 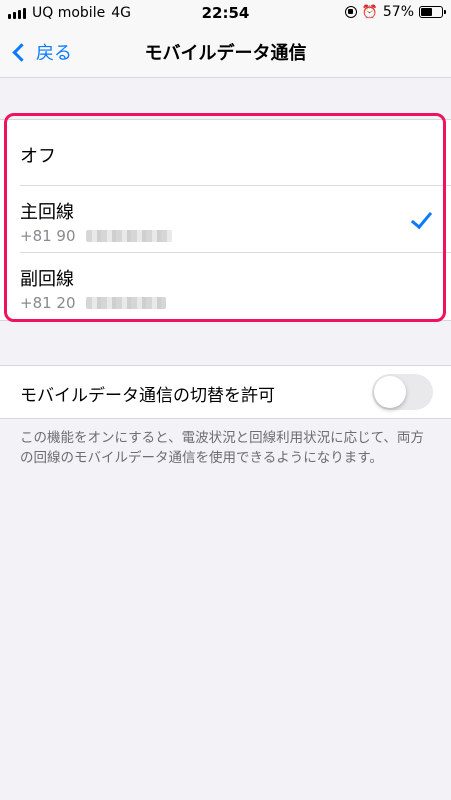 I want to click on secondary-line-number: +81 20, so click(x=93, y=303).